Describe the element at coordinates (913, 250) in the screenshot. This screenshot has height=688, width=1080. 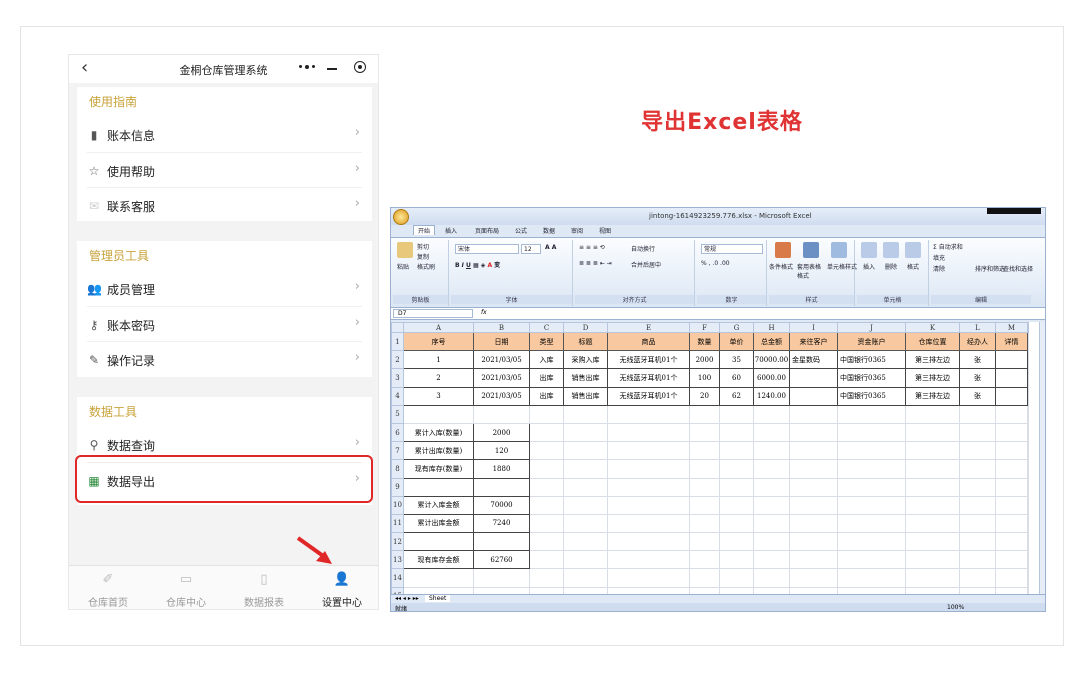
I see `format-cell-icon` at that location.